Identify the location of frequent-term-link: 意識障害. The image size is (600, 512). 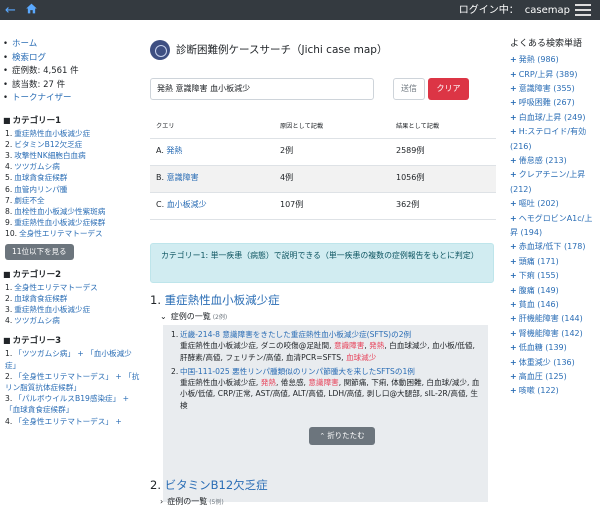
(535, 88).